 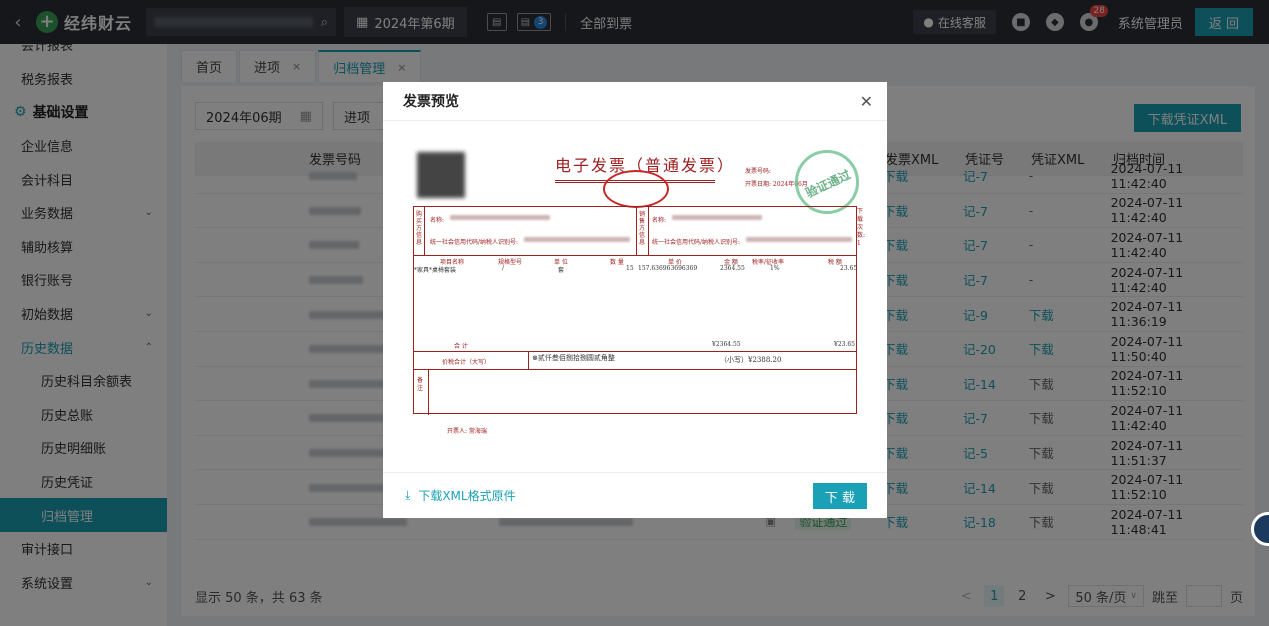 I want to click on modal-header: 发票预览 ✕, so click(x=635, y=101).